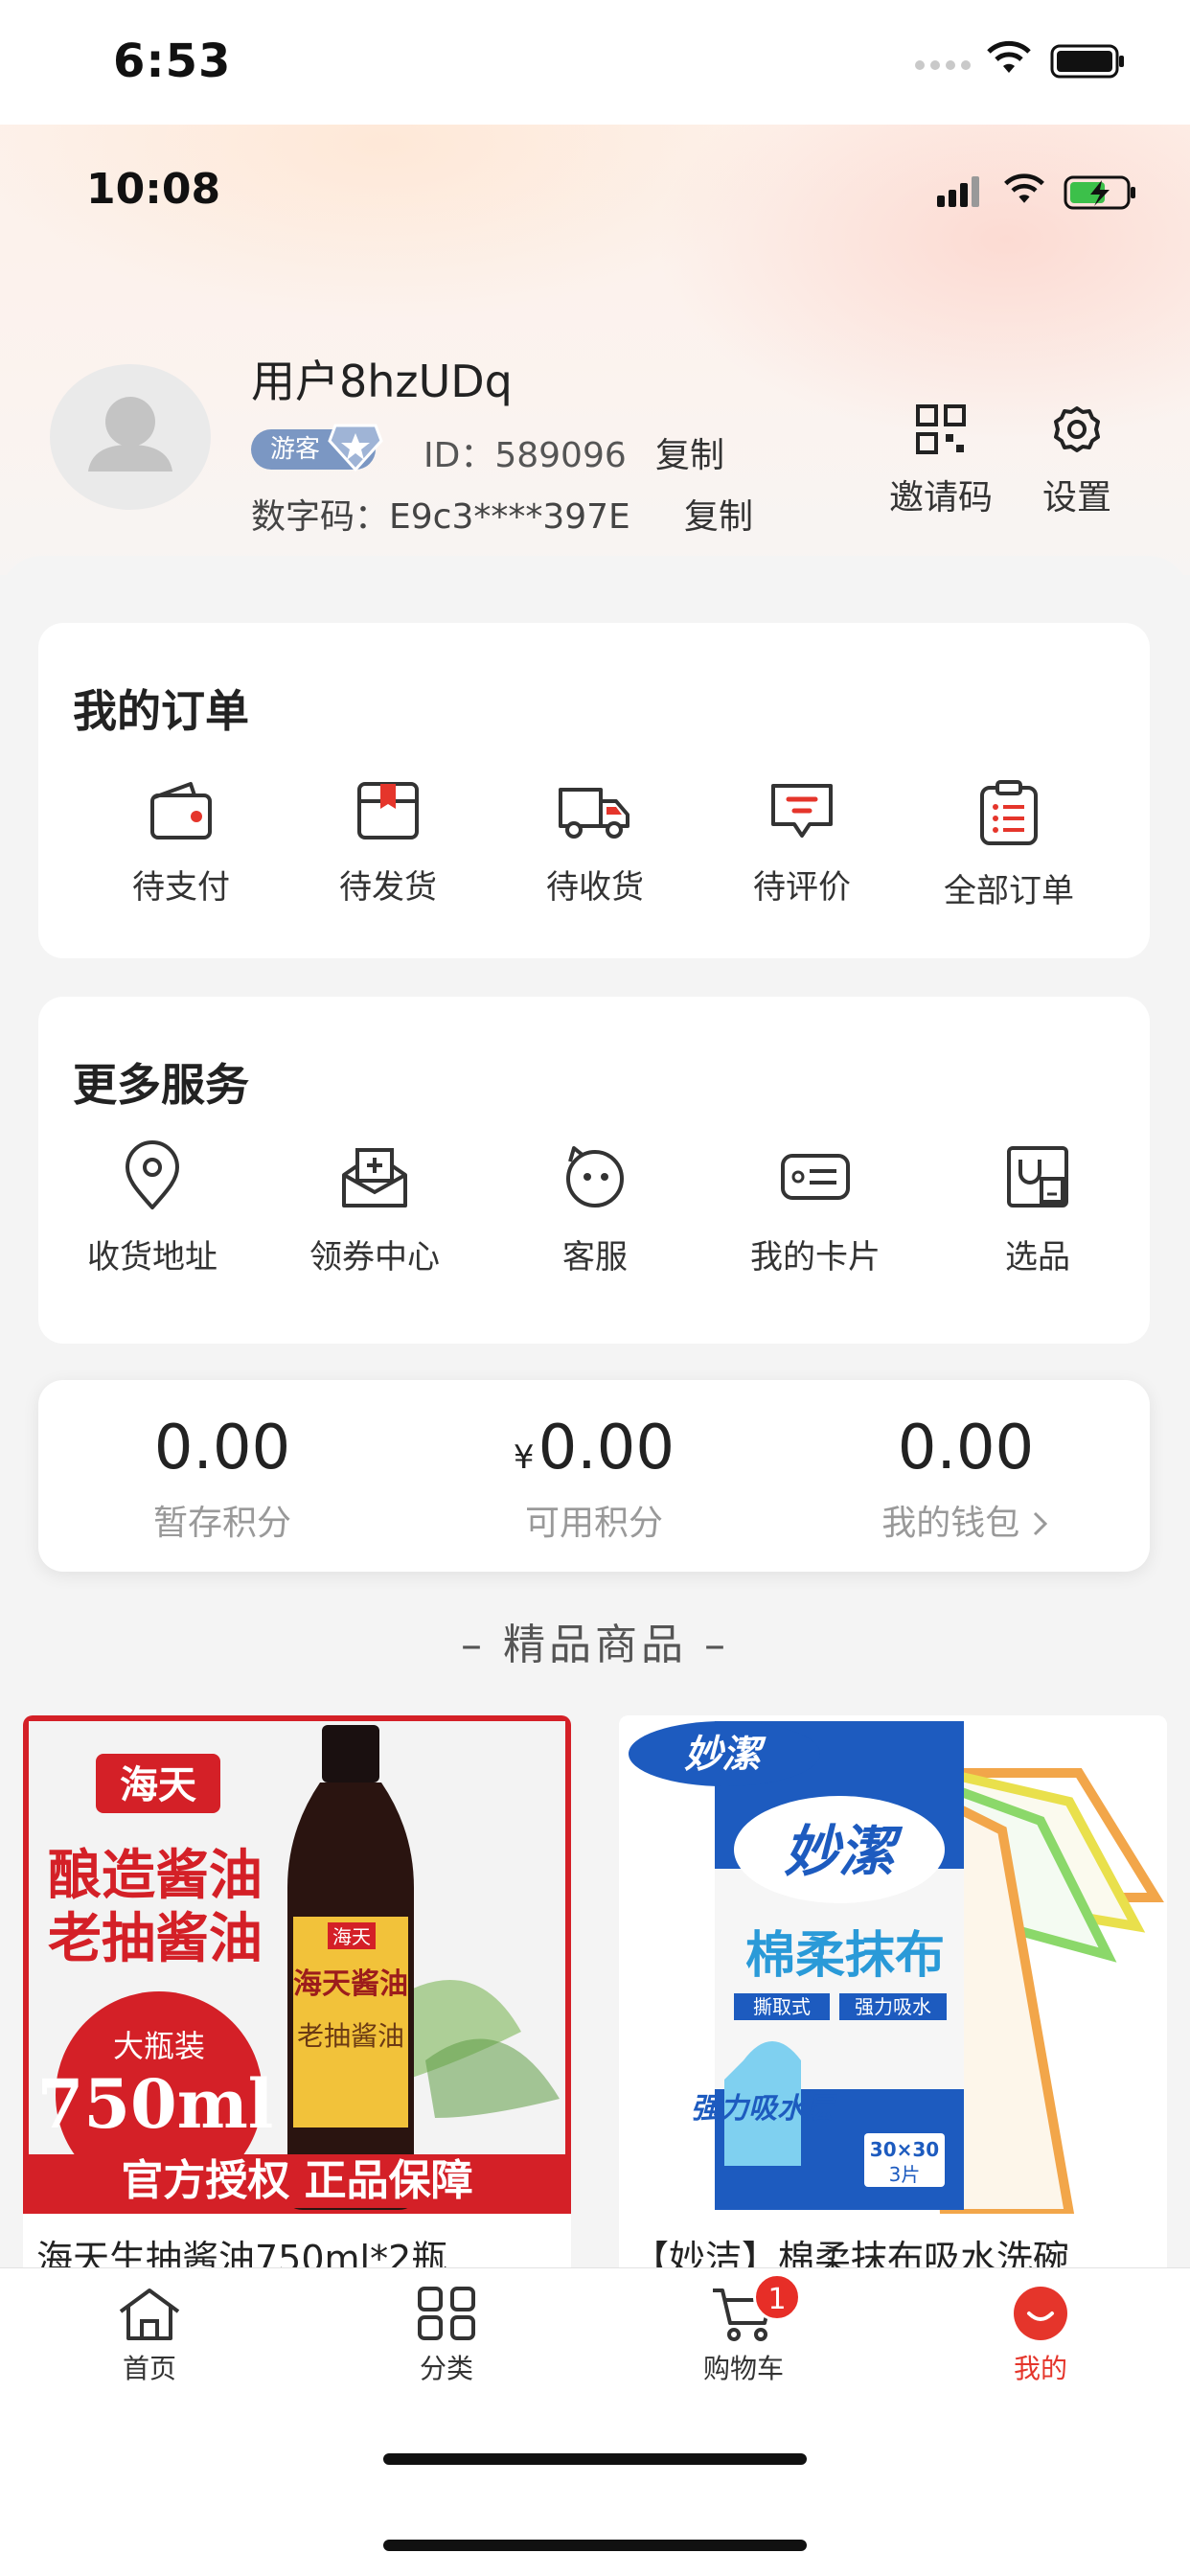 The image size is (1190, 2576). I want to click on order-all: 全部订单, so click(1009, 844).